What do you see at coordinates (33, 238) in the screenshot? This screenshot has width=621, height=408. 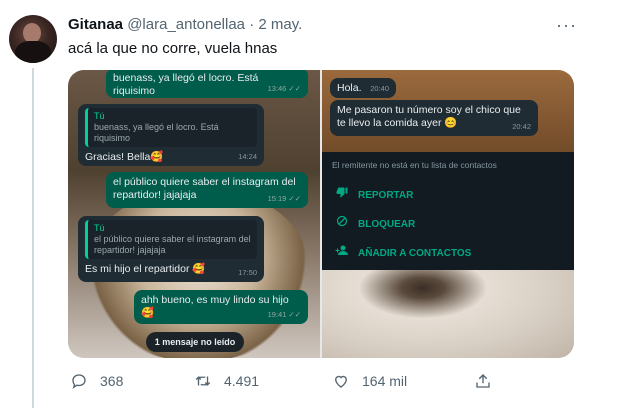 I see `thread-line` at bounding box center [33, 238].